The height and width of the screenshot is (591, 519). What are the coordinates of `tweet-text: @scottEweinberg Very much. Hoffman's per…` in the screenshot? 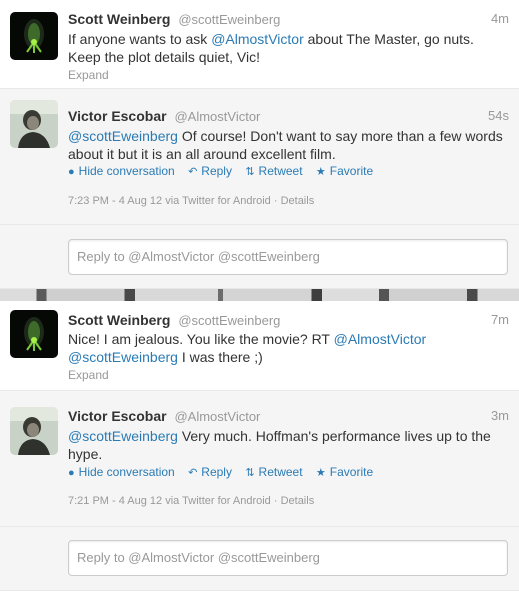 It's located at (288, 445).